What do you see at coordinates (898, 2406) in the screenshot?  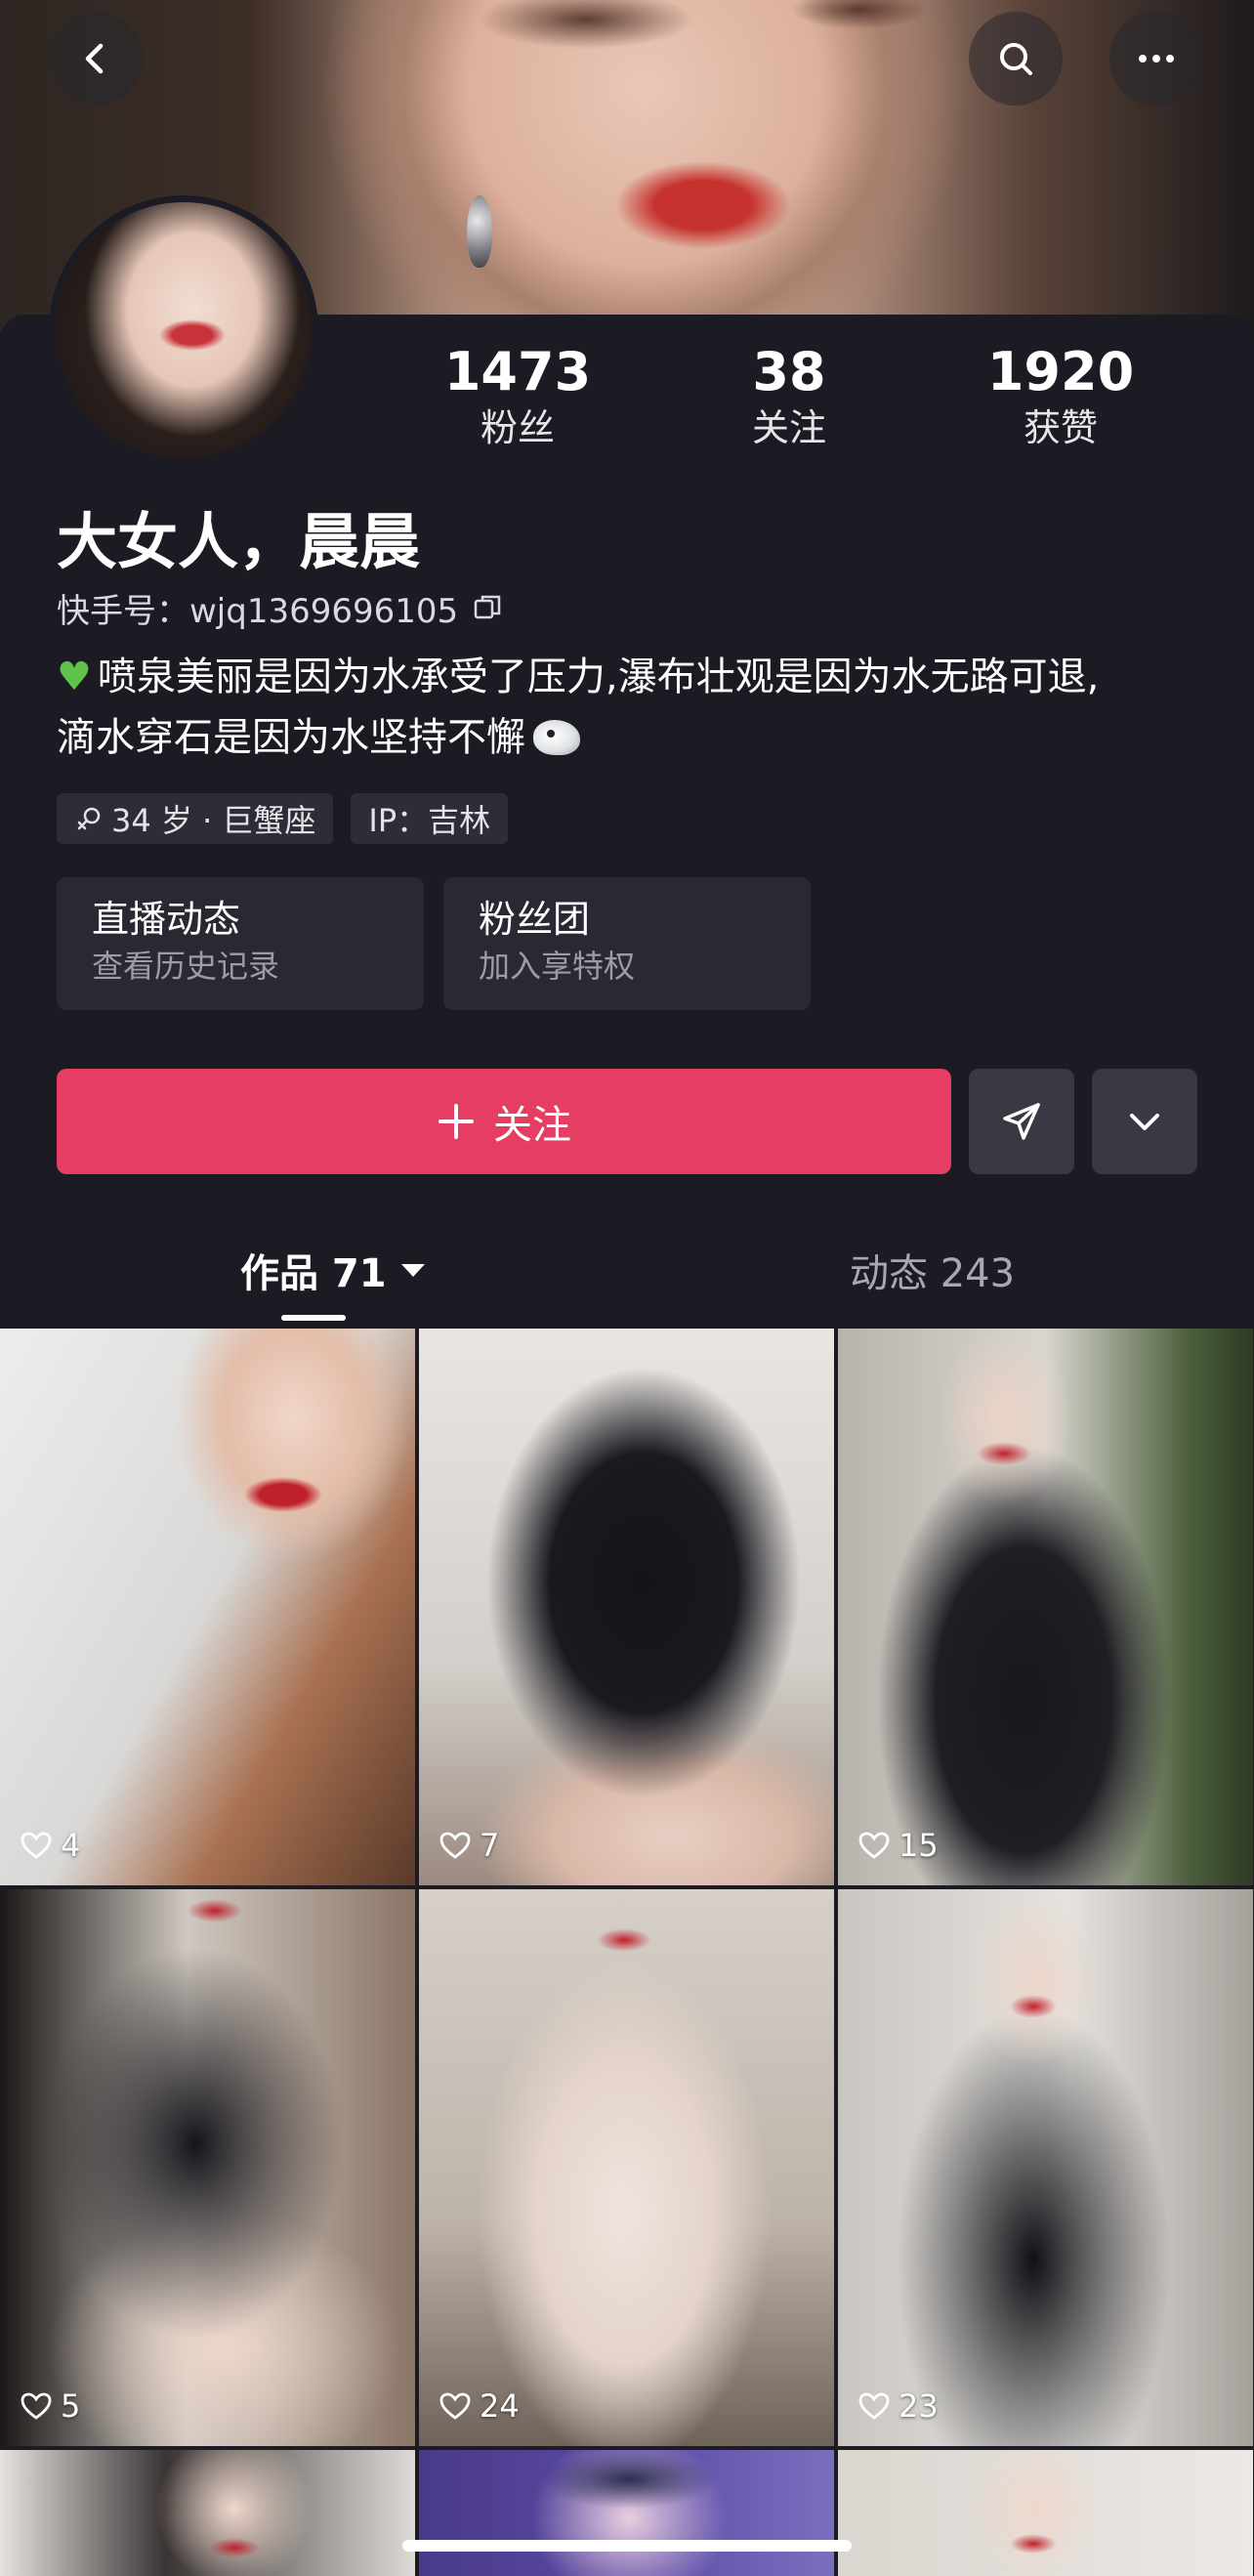 I see `tile-likes: 23` at bounding box center [898, 2406].